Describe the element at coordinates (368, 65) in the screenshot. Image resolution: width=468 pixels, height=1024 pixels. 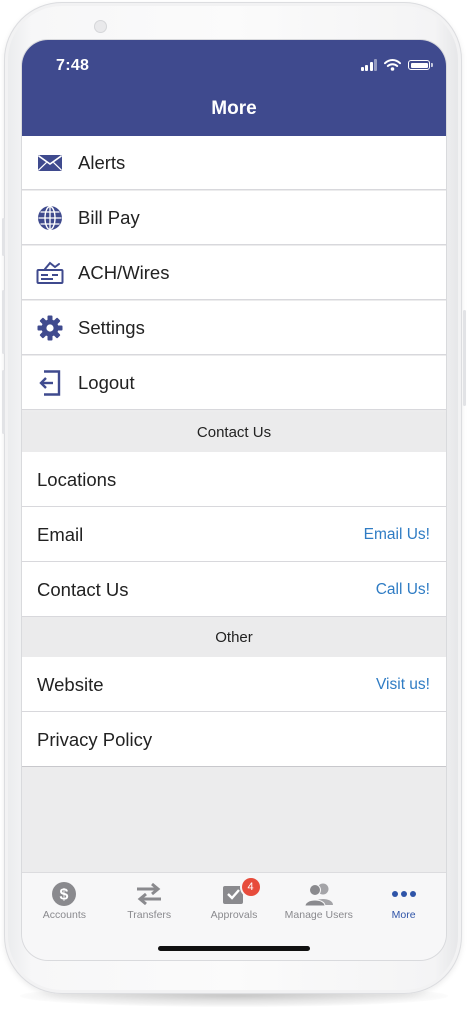
I see `signal-icon` at that location.